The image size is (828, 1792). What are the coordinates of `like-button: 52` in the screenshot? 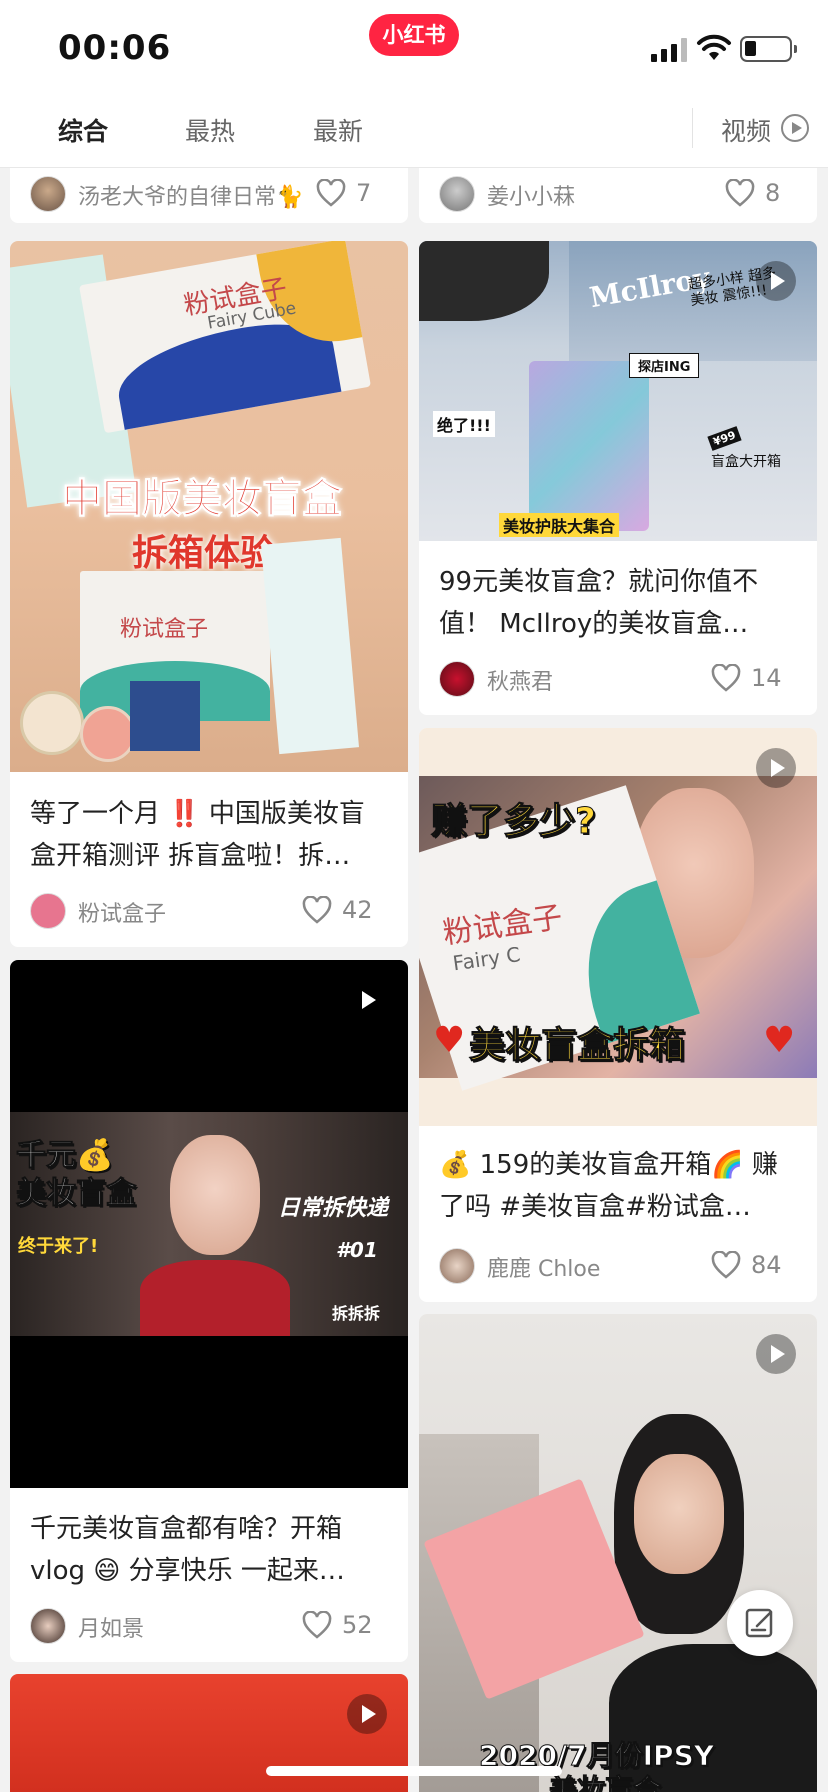 It's located at (345, 1626).